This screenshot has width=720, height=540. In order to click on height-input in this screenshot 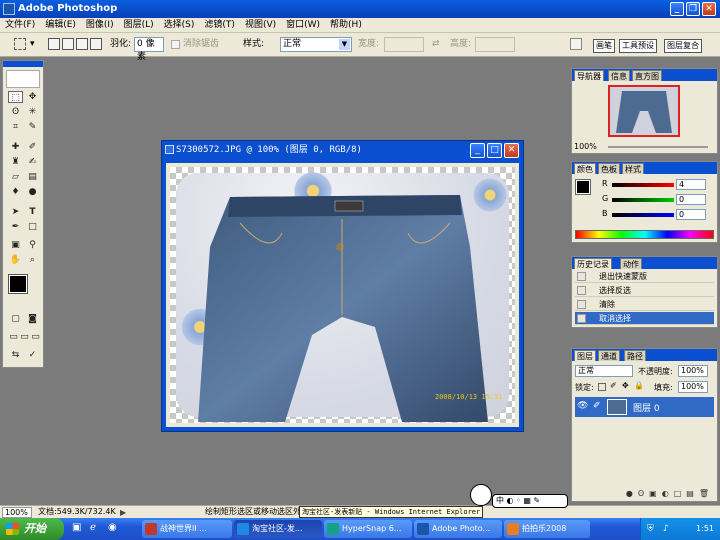, I will do `click(495, 44)`.